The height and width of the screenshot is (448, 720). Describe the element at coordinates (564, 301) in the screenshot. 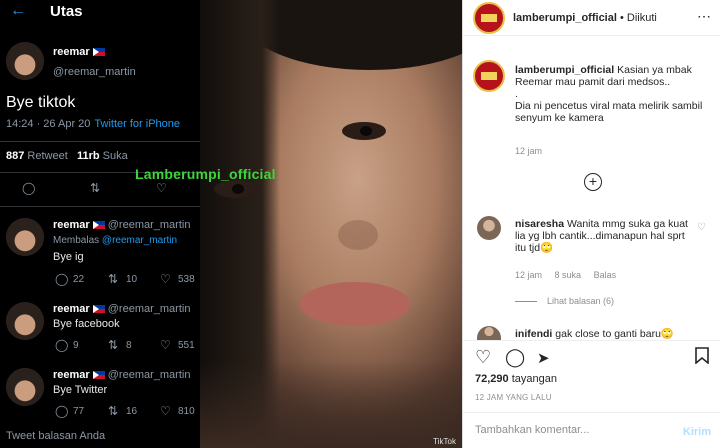

I see `view-replies-button: Lihat balasan (6)` at that location.